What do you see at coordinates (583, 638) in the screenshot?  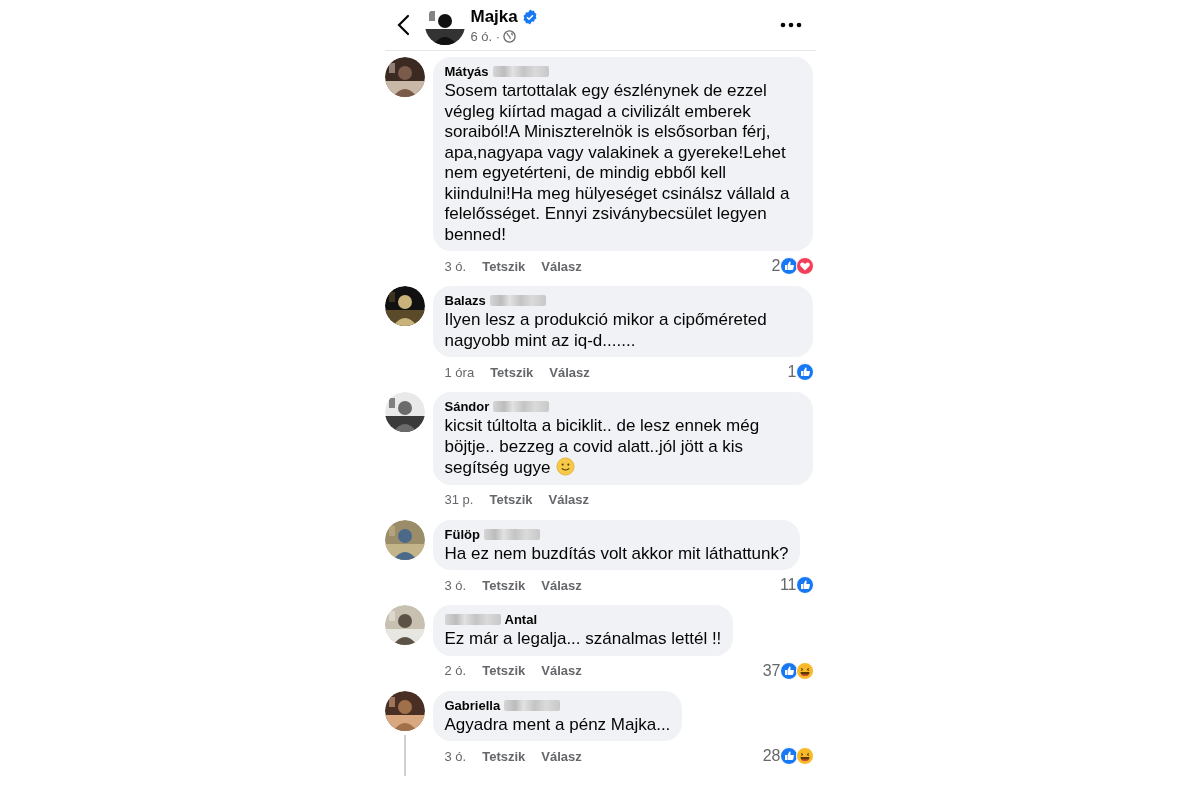 I see `comment-text: Ez már a legalja... szánalmas lettél !!` at bounding box center [583, 638].